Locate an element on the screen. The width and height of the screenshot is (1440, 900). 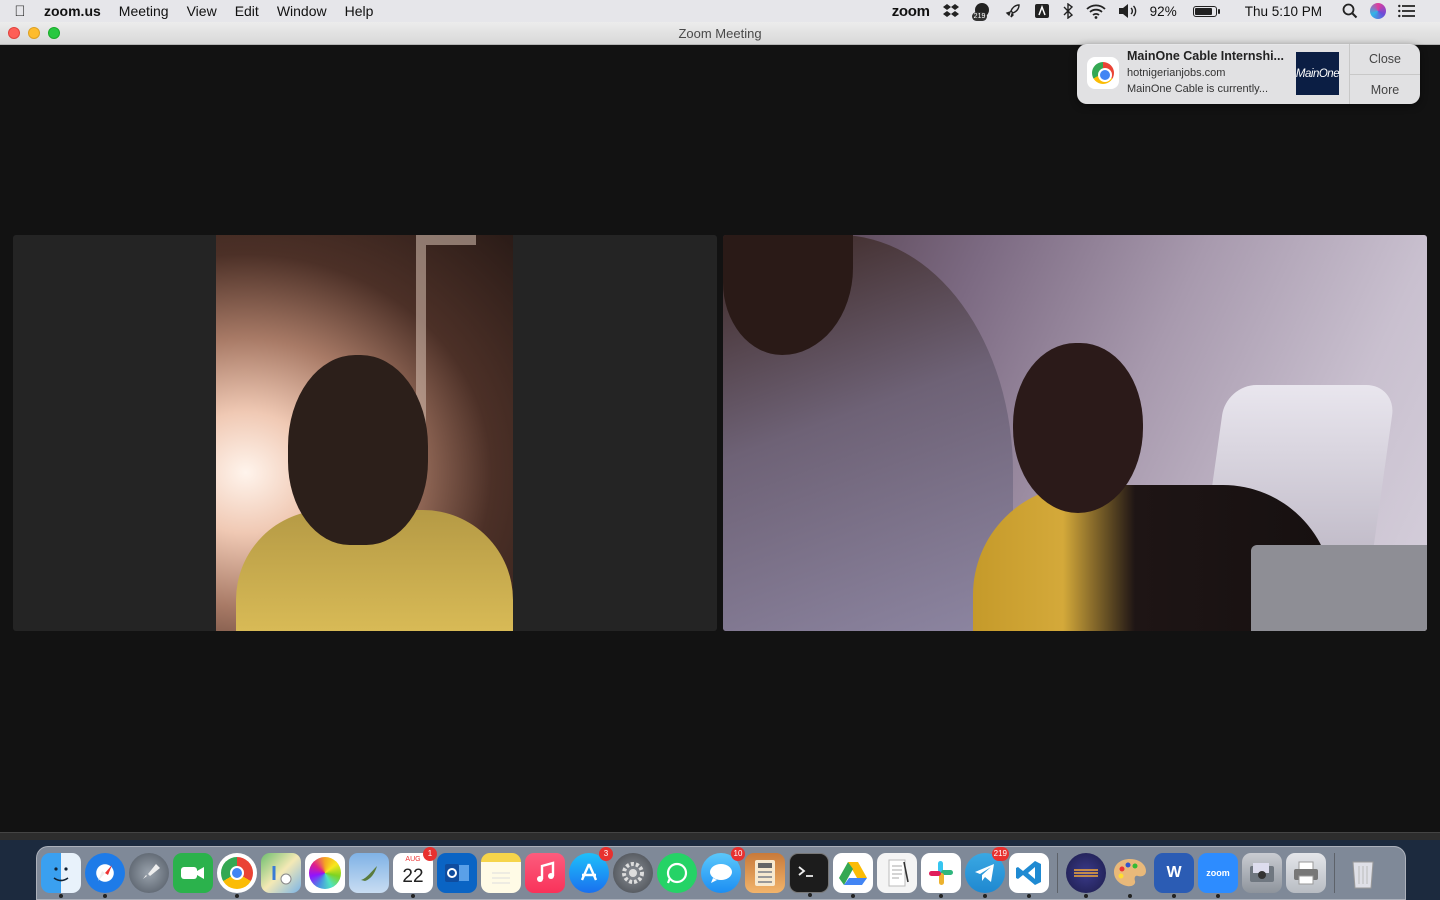
microsoft-word-icon: W is located at coordinates (1174, 875).